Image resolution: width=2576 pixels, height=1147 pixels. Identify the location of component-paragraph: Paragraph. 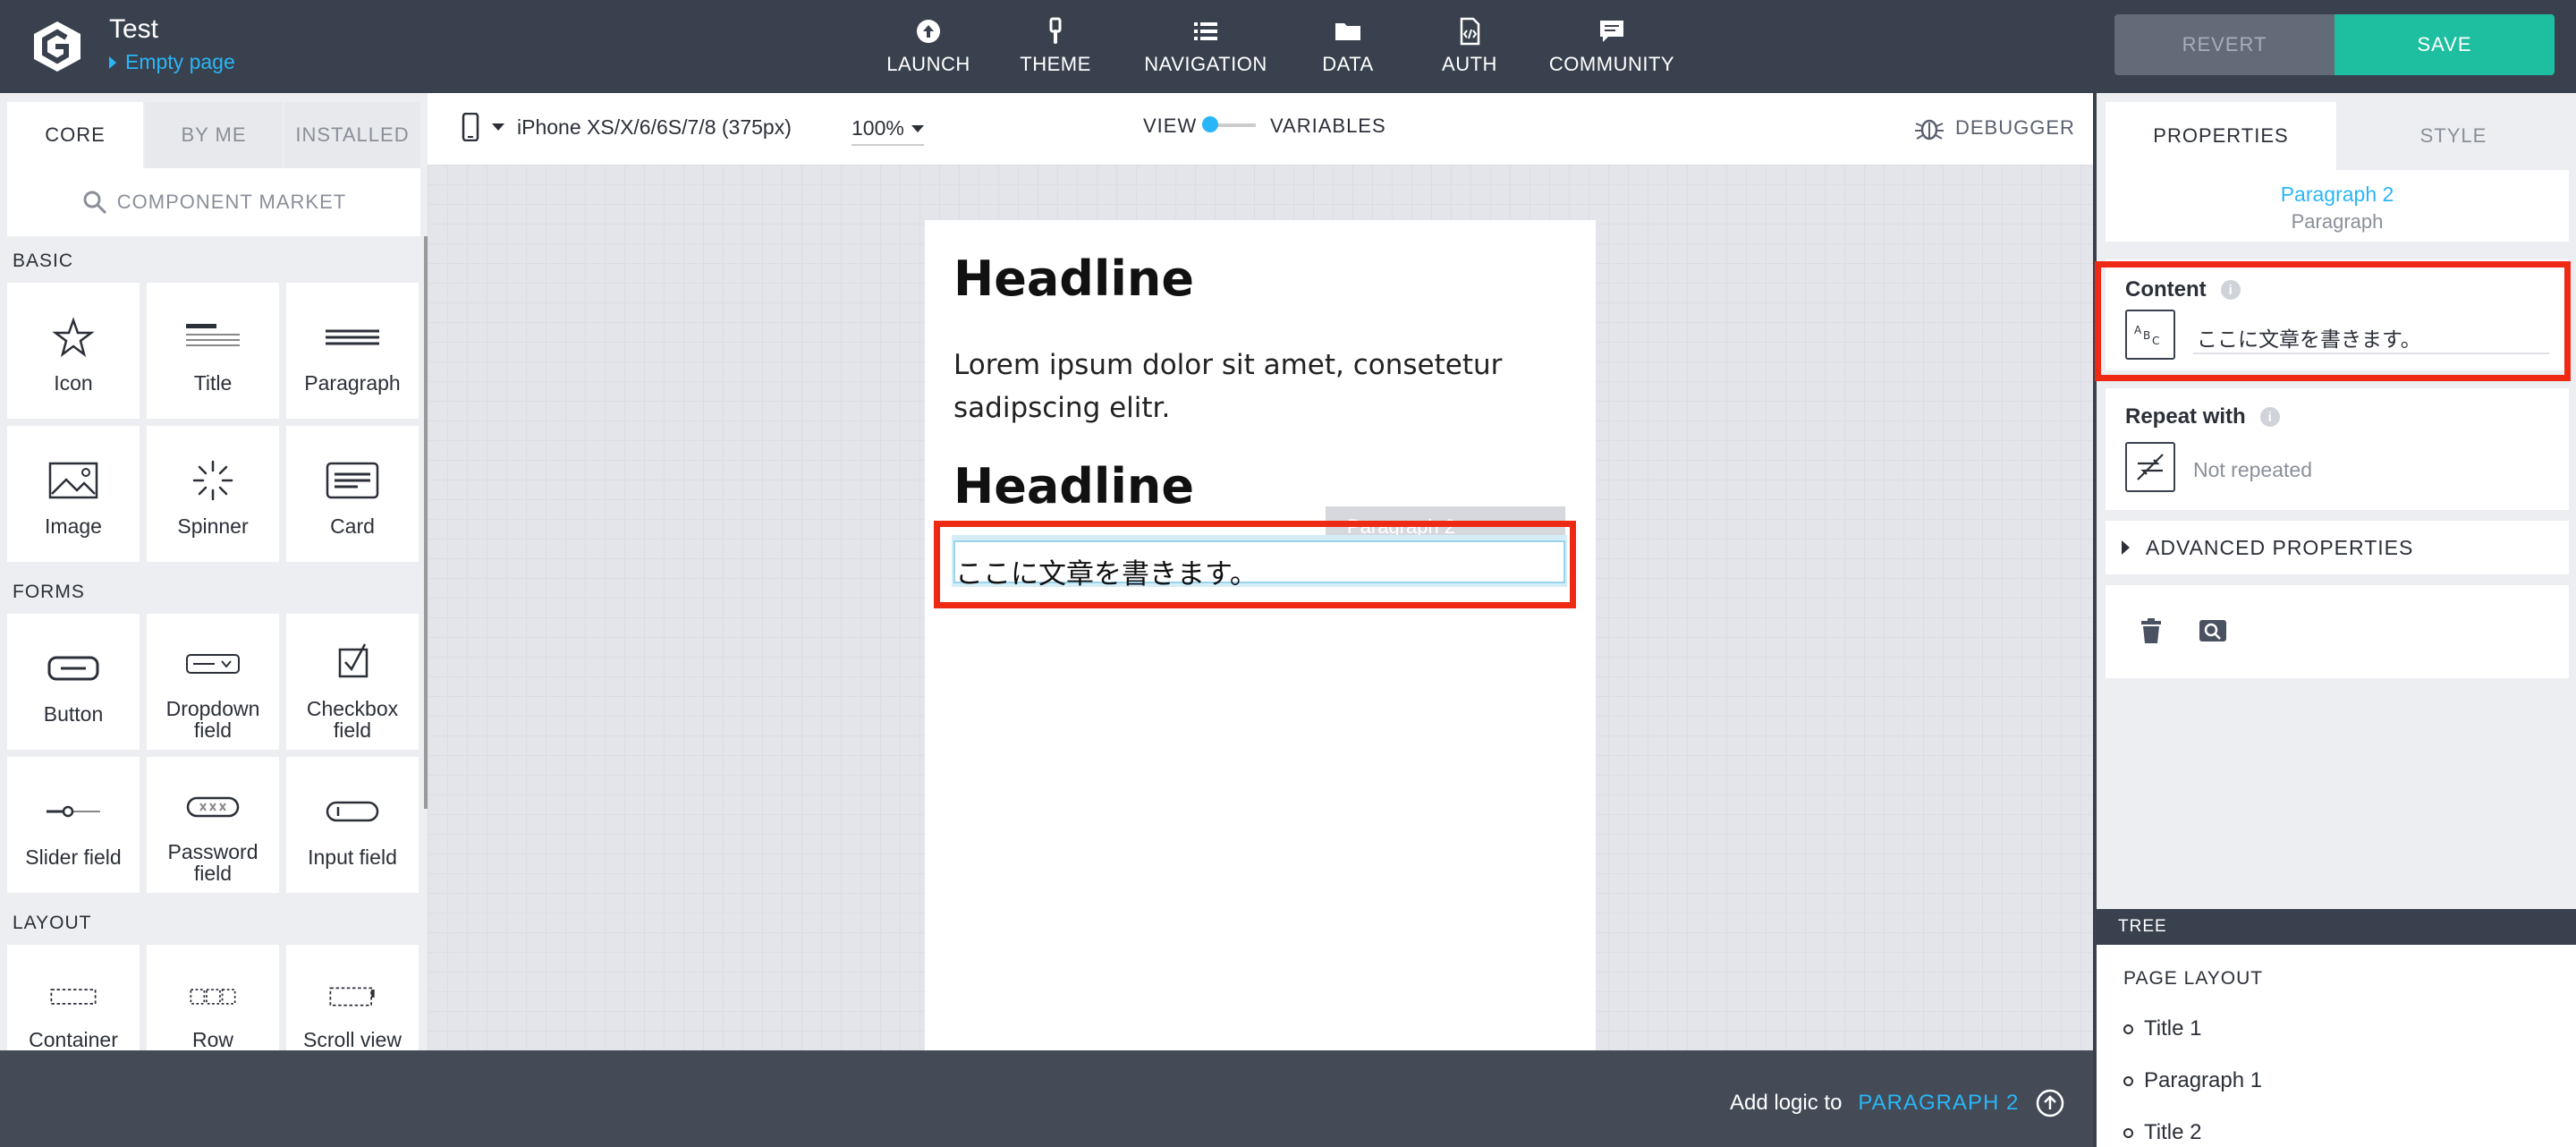
(352, 351).